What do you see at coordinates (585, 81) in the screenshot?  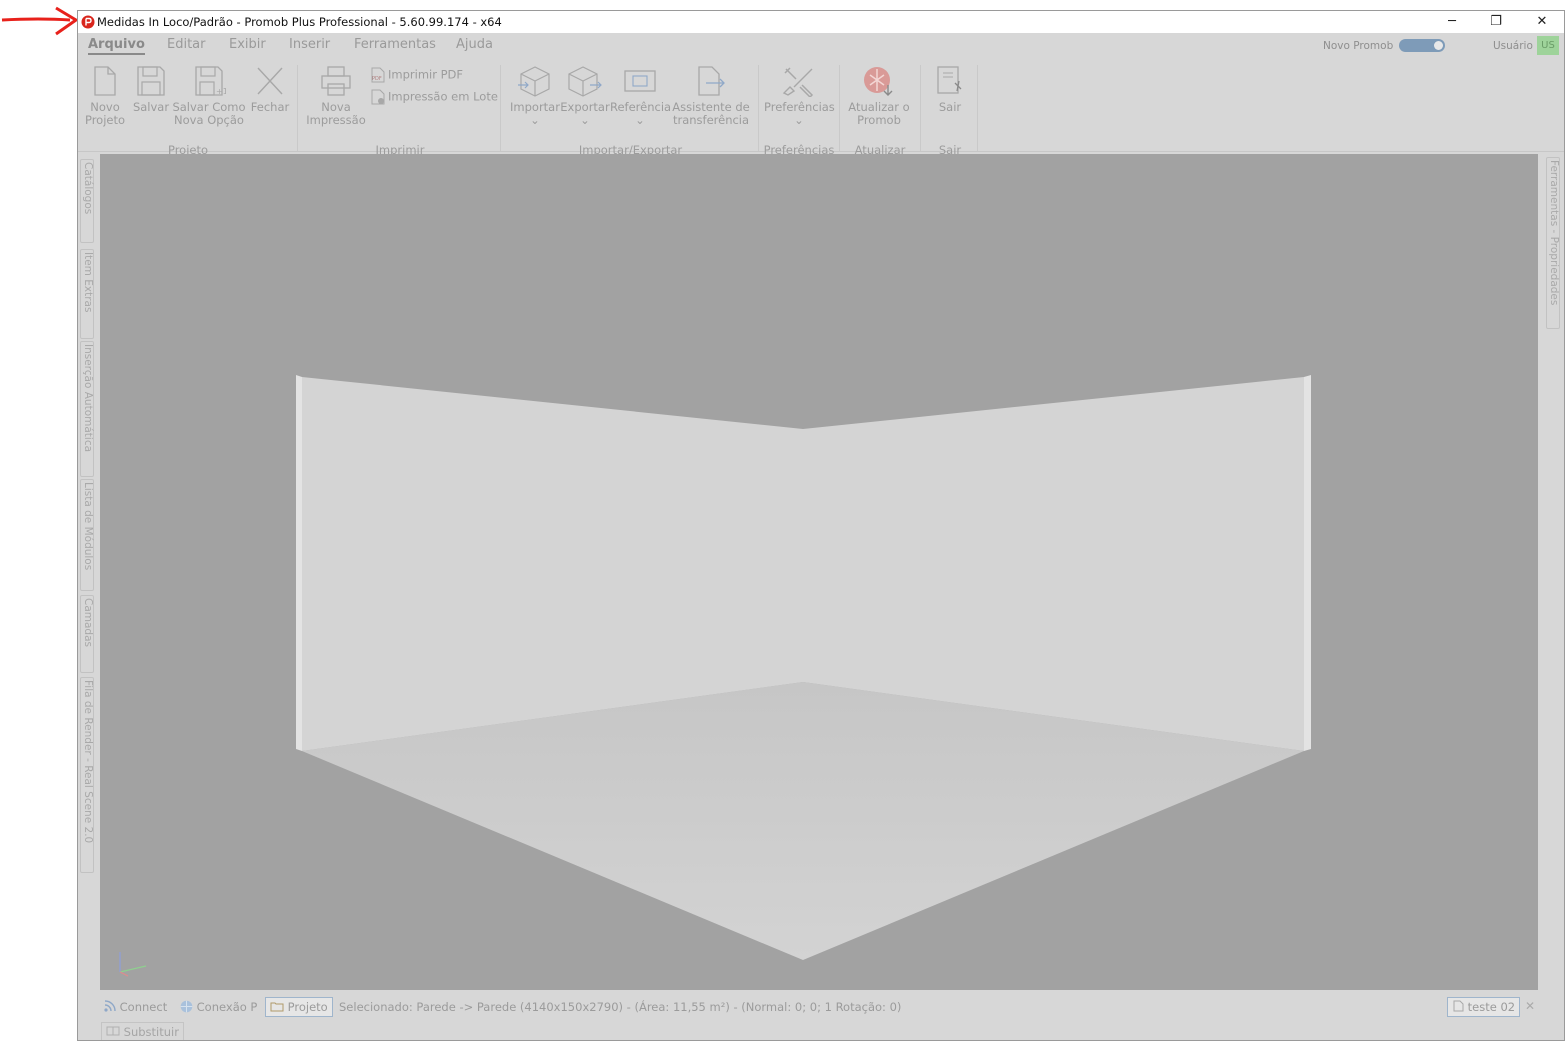 I see `export-cube-icon` at bounding box center [585, 81].